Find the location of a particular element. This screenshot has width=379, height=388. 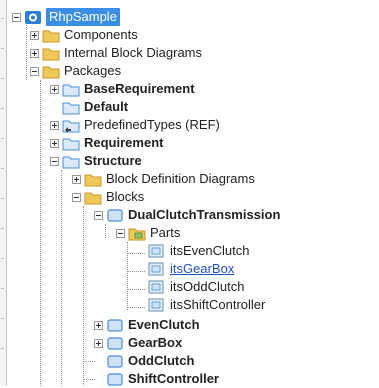

tree-item-part: itsShiftController is located at coordinates (206, 305).